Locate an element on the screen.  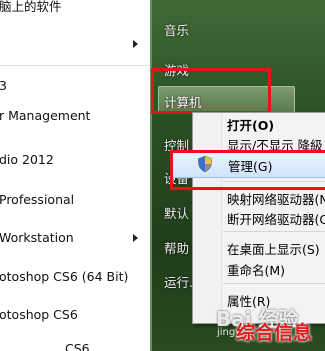
program-item: 3 is located at coordinates (75, 86).